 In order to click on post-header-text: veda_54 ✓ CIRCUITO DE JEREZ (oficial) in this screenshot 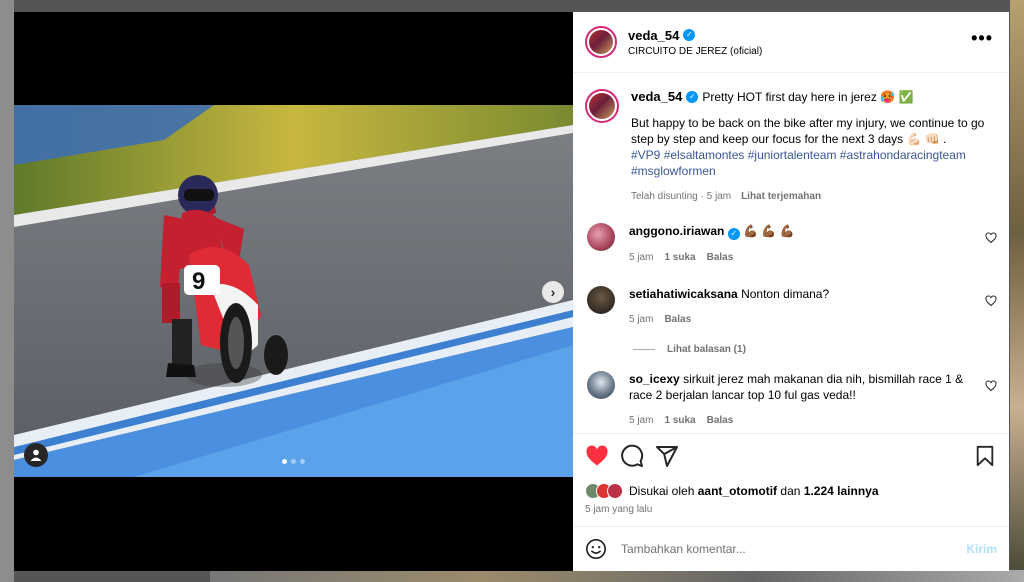, I will do `click(695, 42)`.